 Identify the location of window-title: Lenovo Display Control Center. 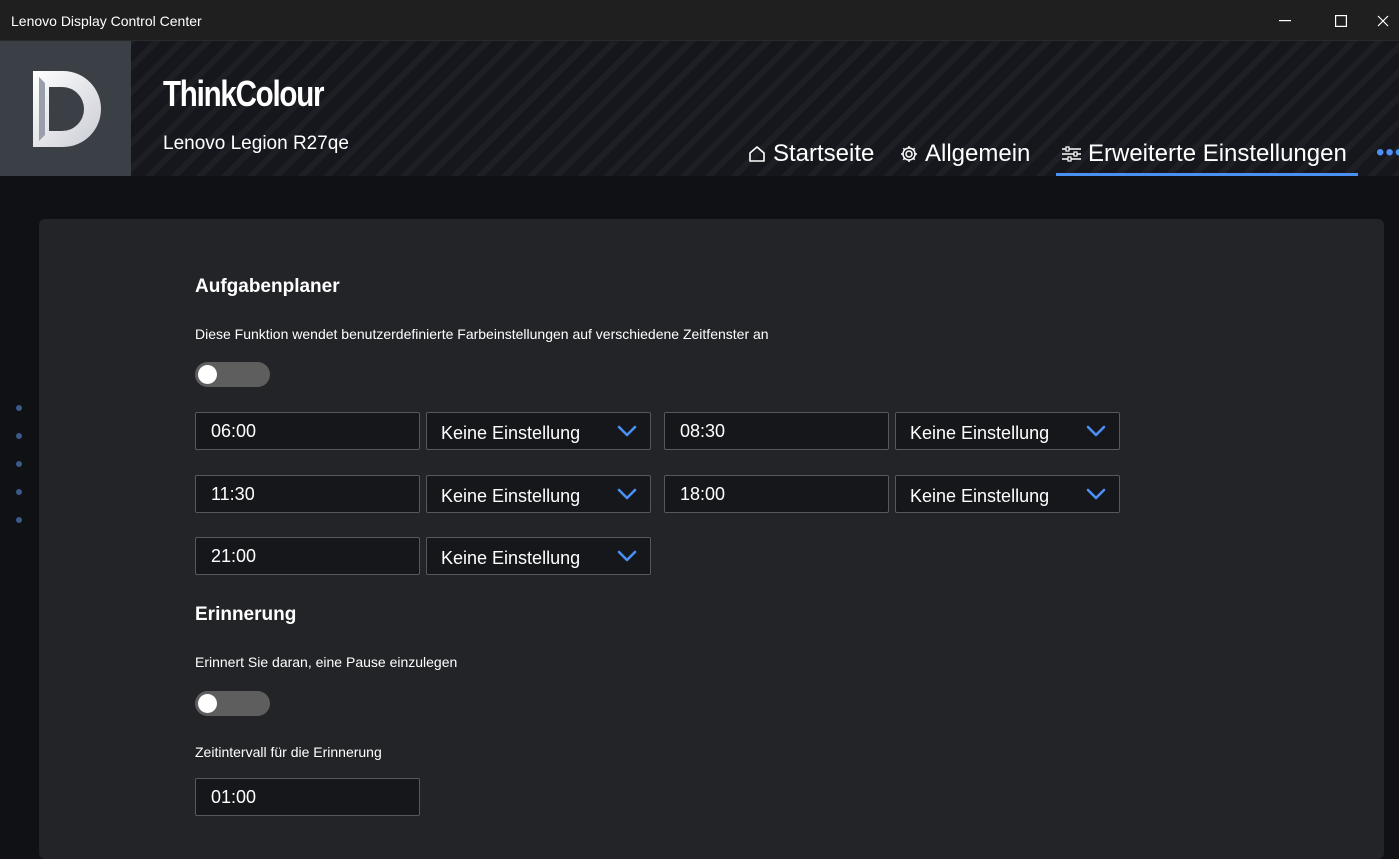
(106, 21).